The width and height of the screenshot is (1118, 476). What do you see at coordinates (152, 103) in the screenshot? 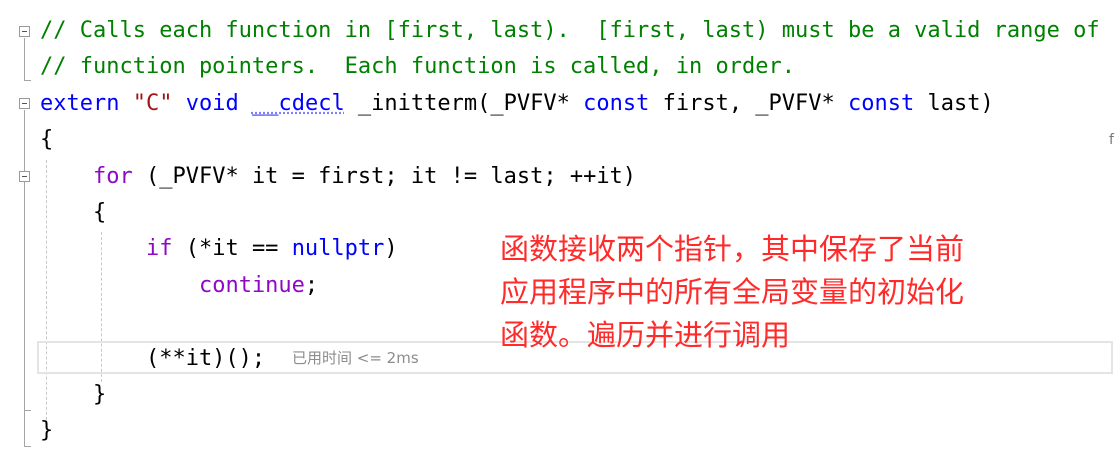
I see `string-literal: "C"` at bounding box center [152, 103].